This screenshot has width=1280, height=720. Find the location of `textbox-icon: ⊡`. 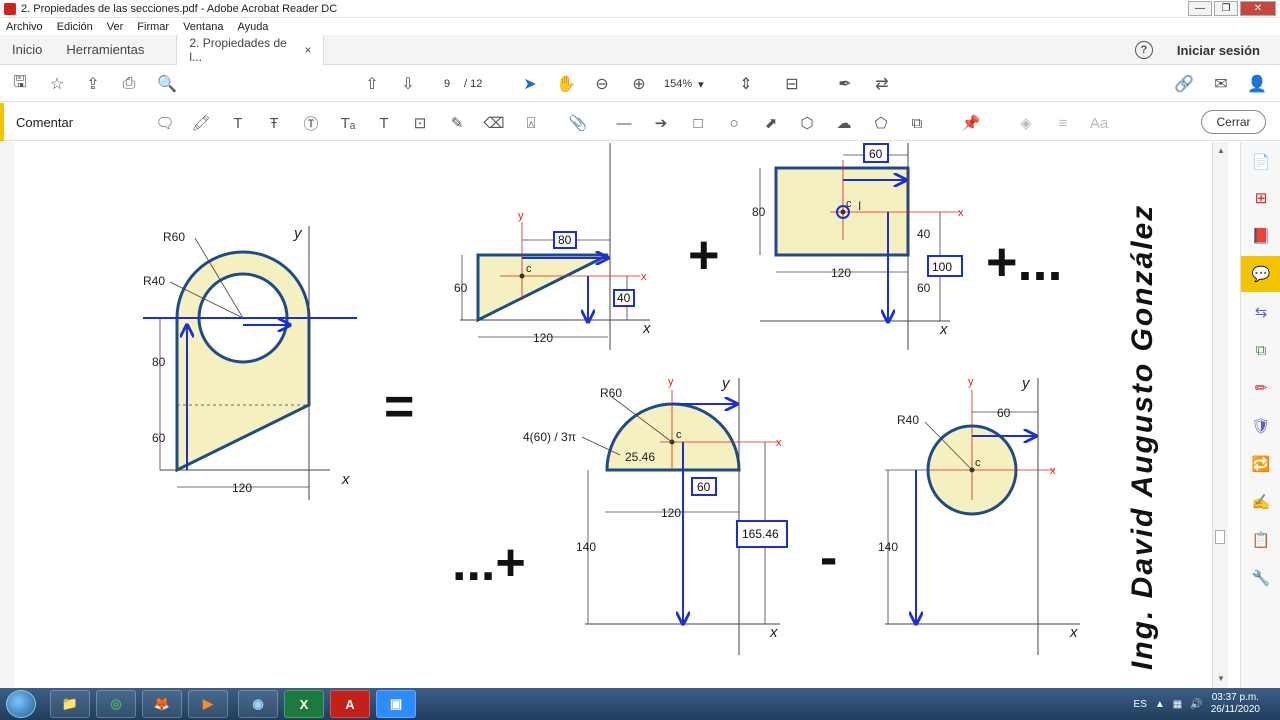

textbox-icon: ⊡ is located at coordinates (420, 123).